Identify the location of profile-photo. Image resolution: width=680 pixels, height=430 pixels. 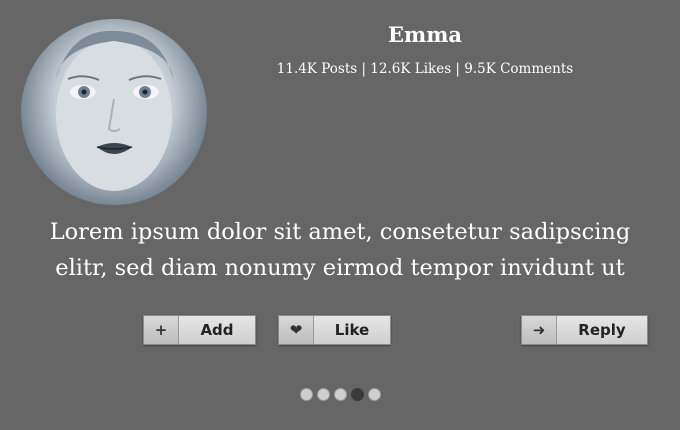
(114, 110).